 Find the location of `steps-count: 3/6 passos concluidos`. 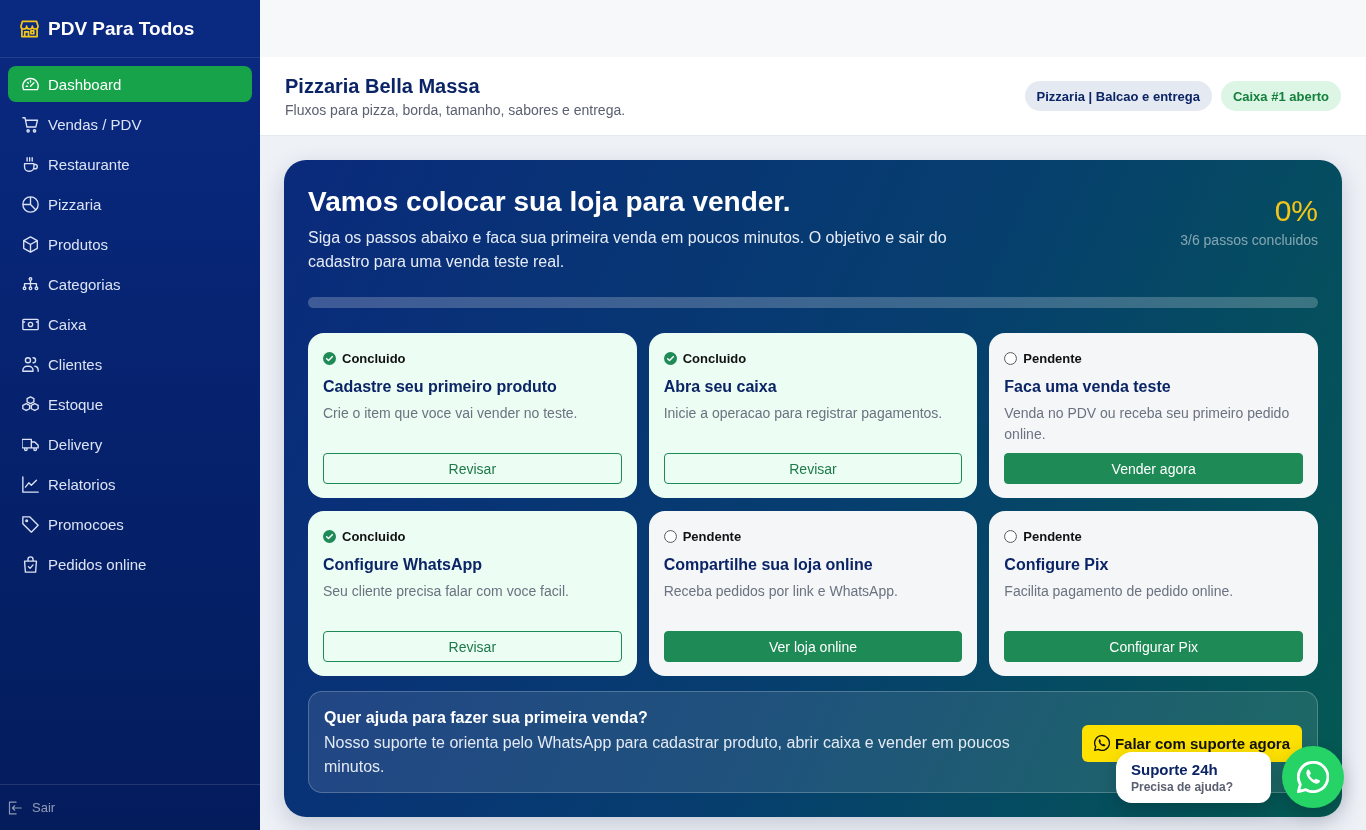

steps-count: 3/6 passos concluidos is located at coordinates (1249, 240).